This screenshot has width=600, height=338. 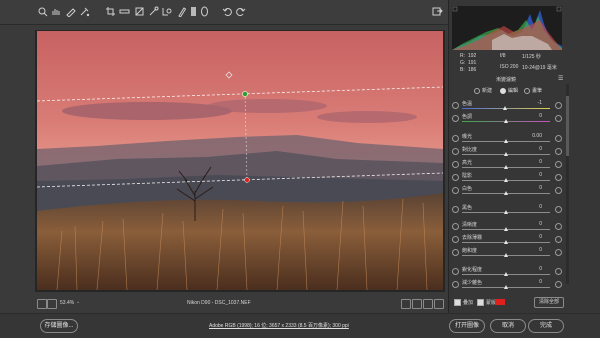 What do you see at coordinates (549, 302) in the screenshot?
I see `clear-all-button: 清除全部` at bounding box center [549, 302].